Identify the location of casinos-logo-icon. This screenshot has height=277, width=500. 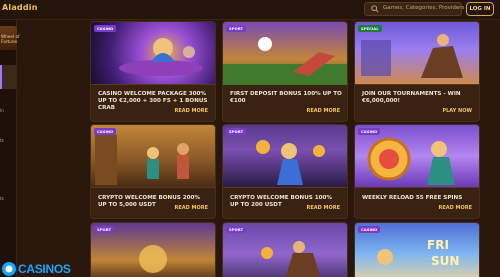
(9, 269).